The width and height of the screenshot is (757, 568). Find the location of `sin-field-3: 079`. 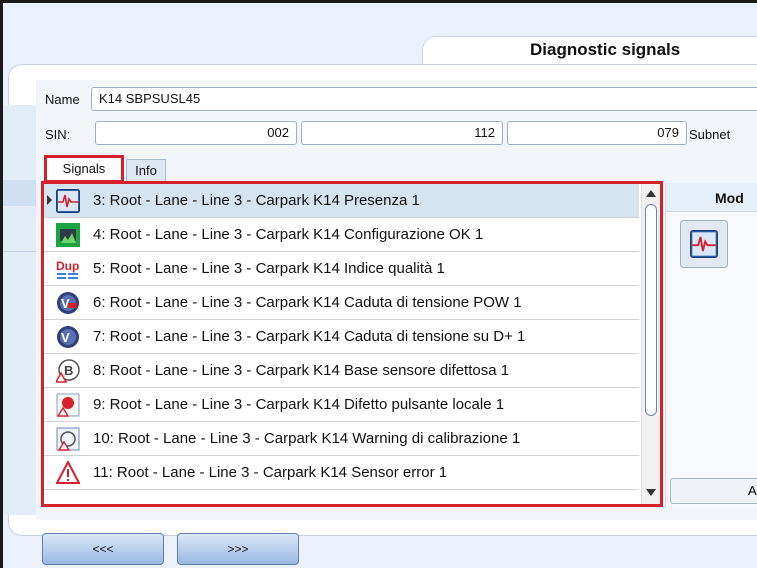

sin-field-3: 079 is located at coordinates (597, 133).